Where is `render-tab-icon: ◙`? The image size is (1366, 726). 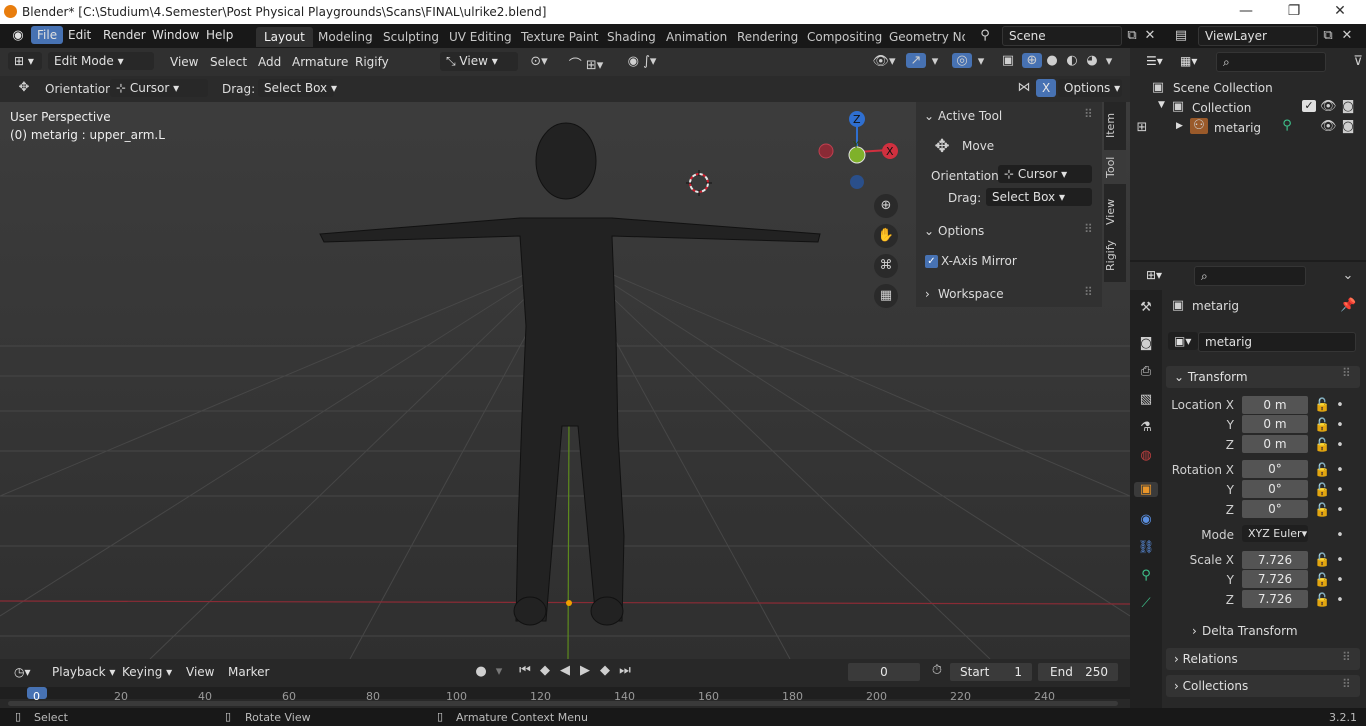
render-tab-icon: ◙ is located at coordinates (1146, 343).